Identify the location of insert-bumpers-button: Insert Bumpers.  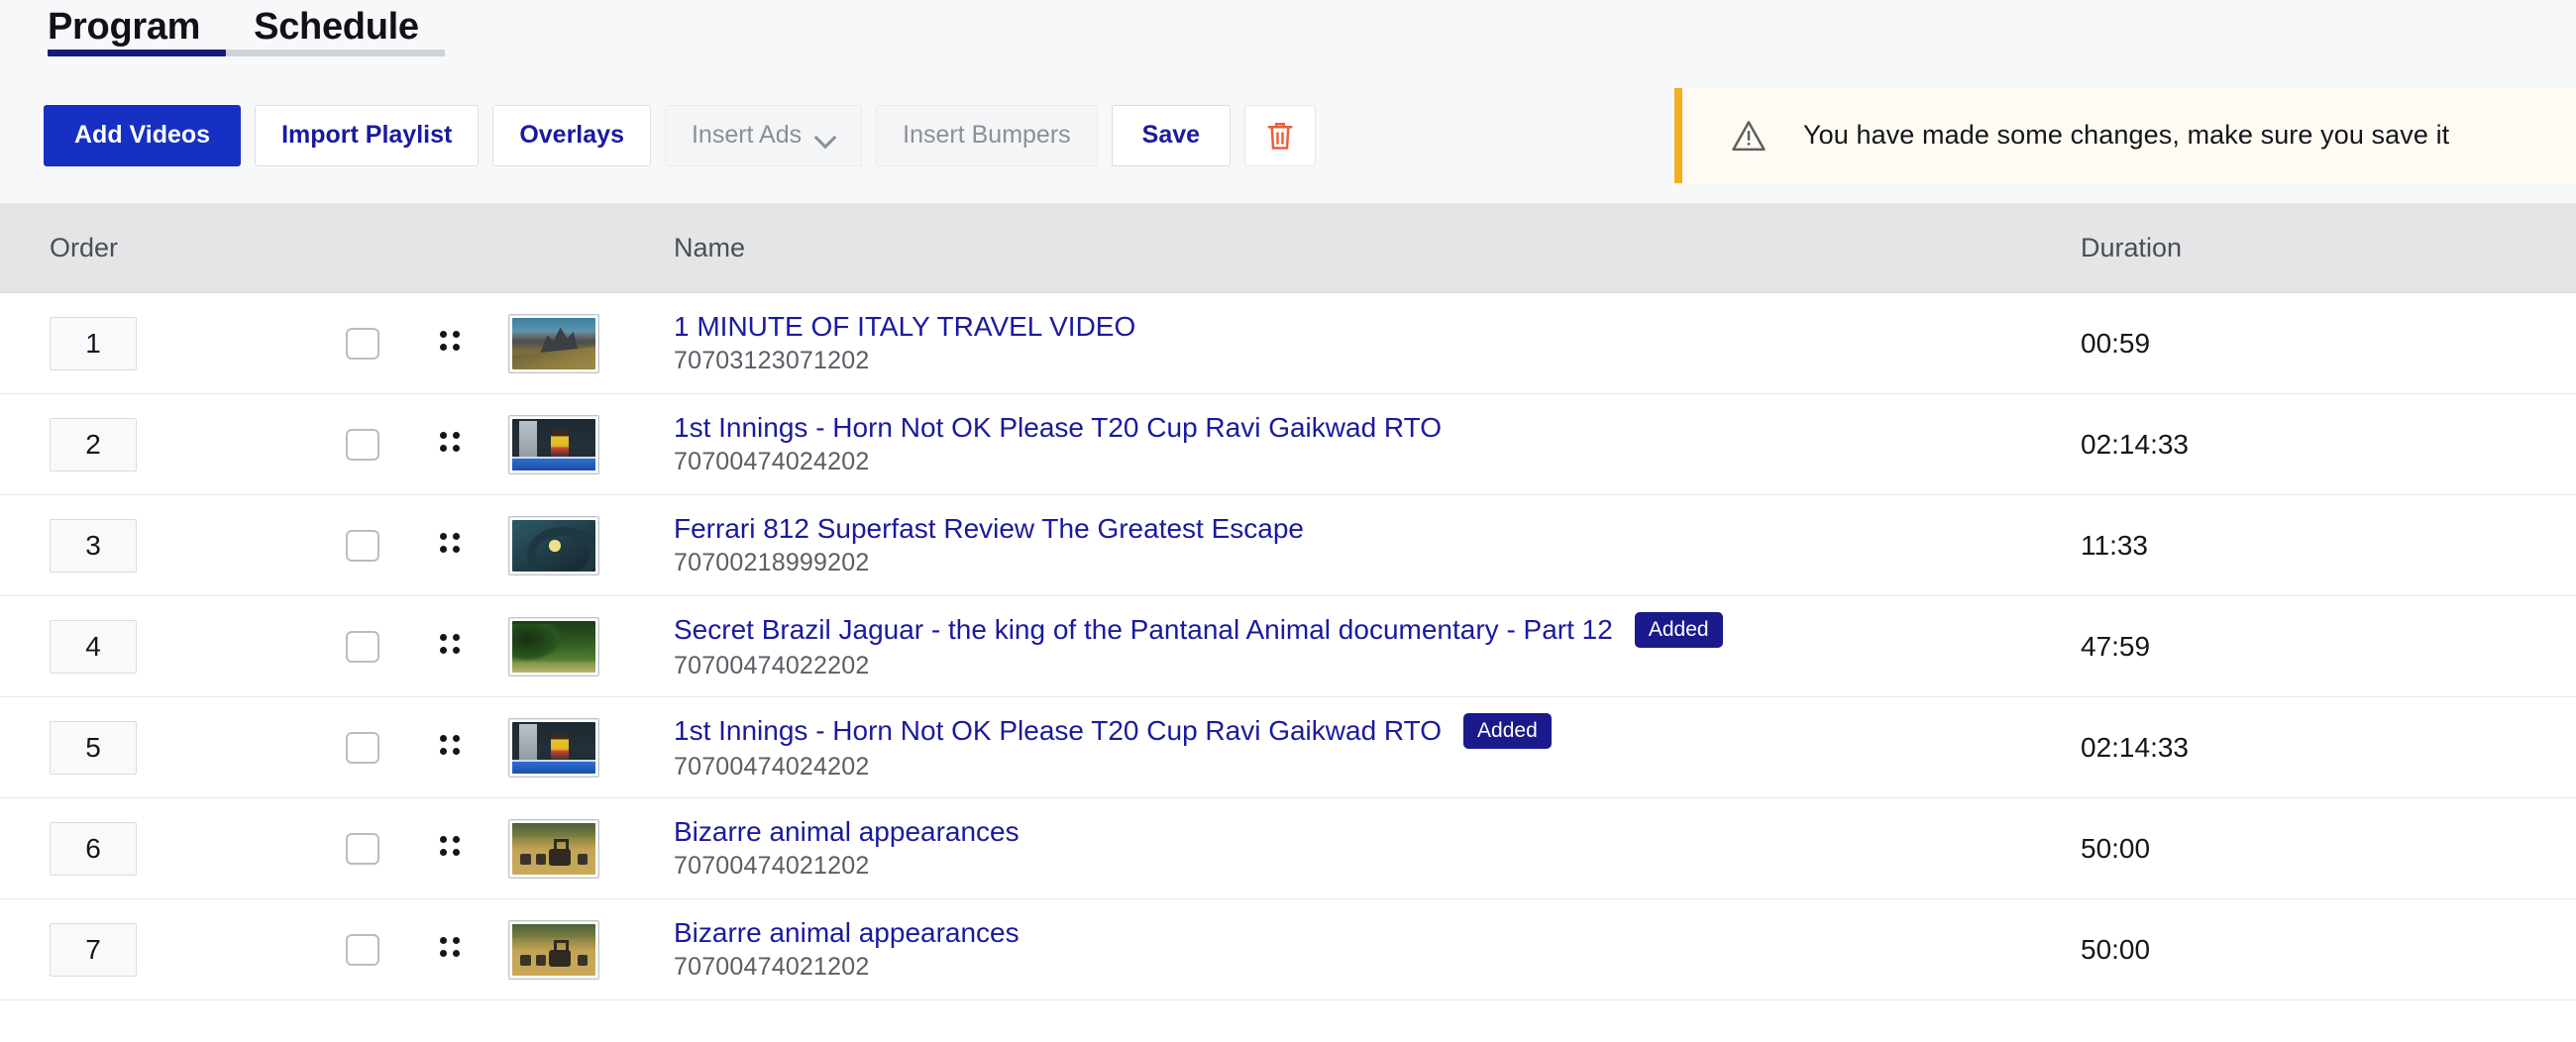
(987, 135).